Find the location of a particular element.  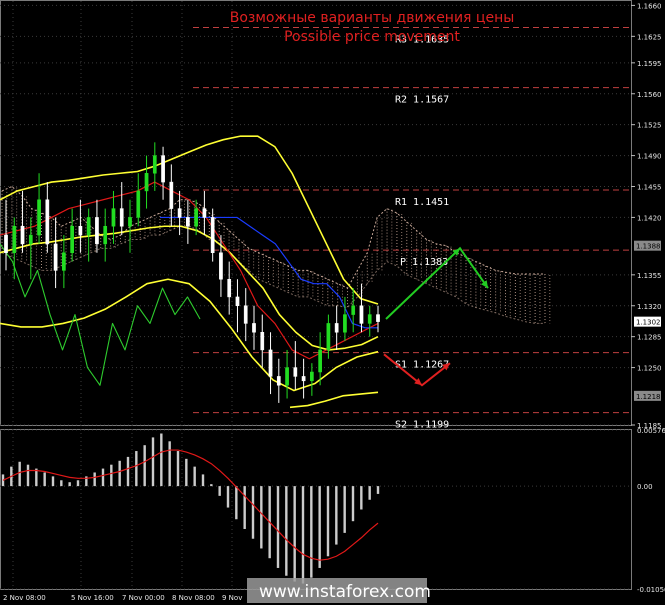

macd-tick-label: 0.00576 is located at coordinates (651, 431).